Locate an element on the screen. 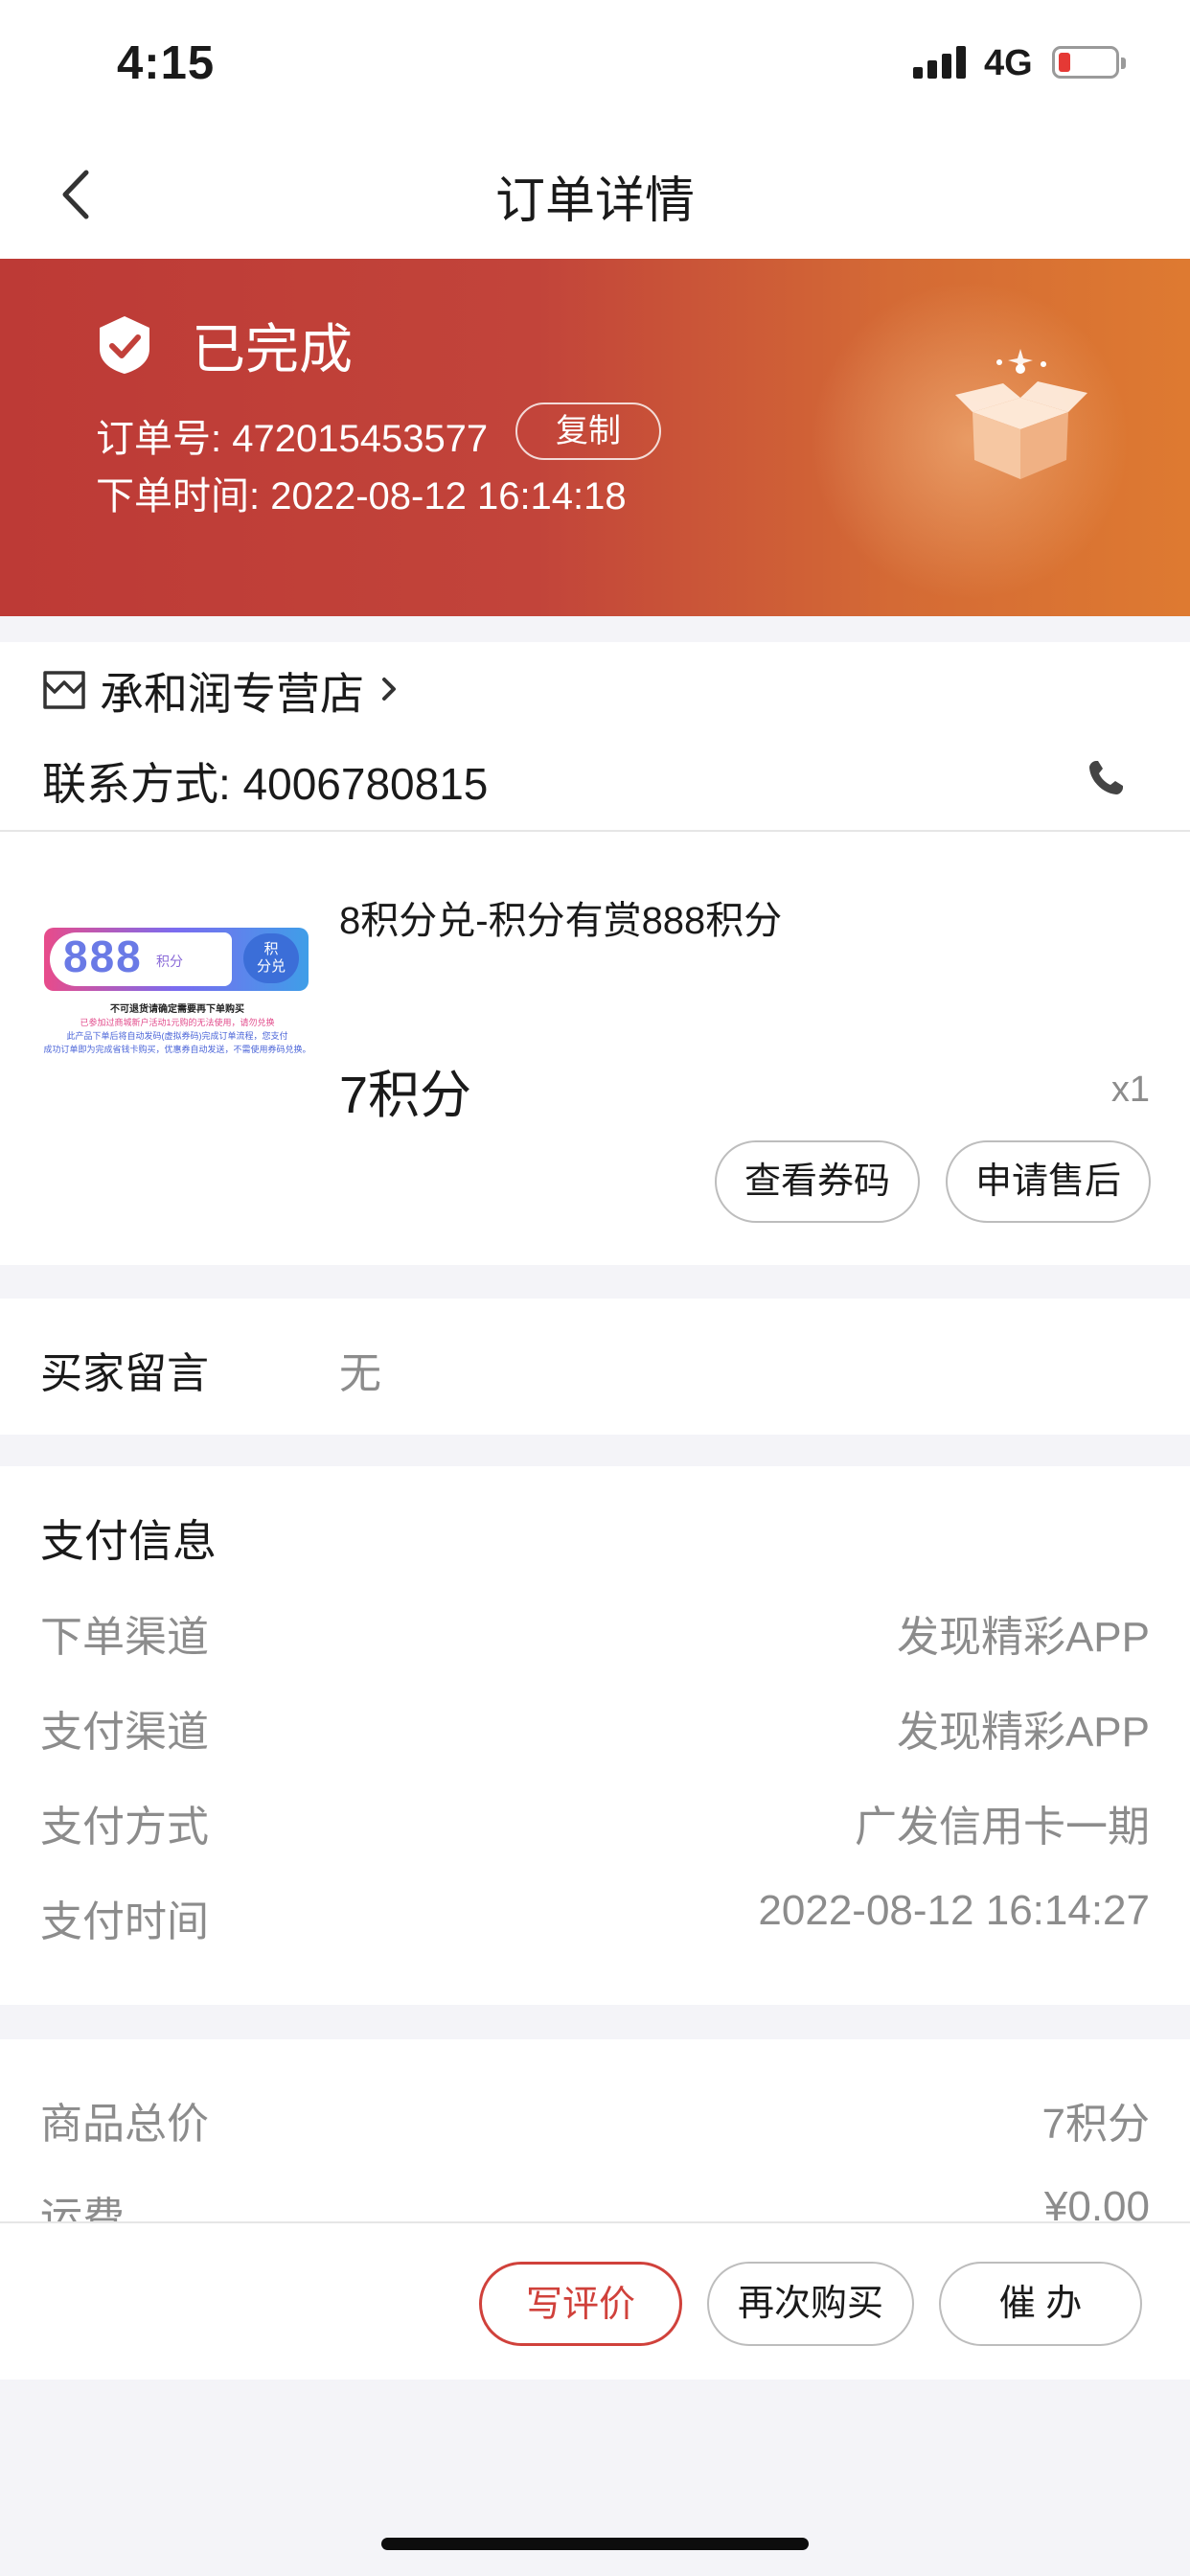  gift-box-icon is located at coordinates (1021, 414).